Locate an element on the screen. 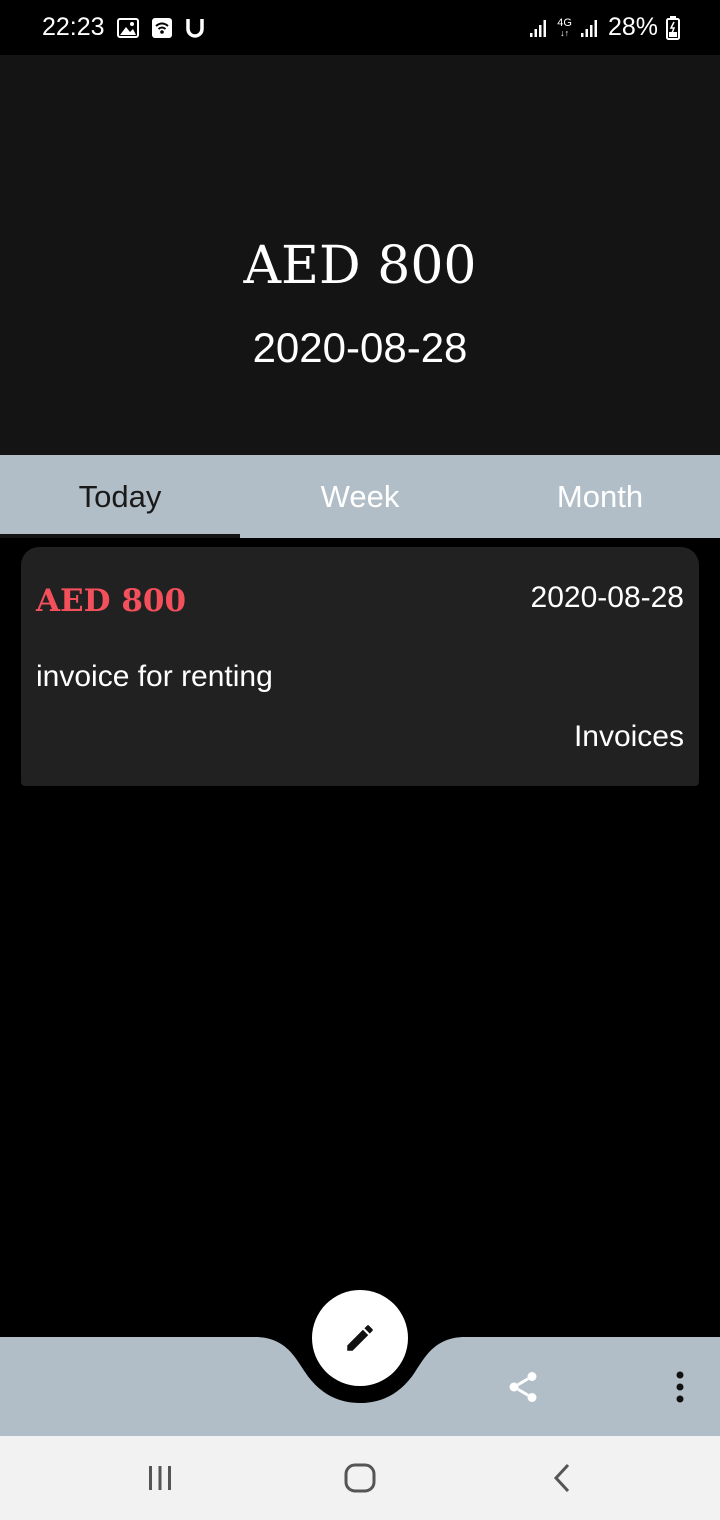 This screenshot has height=1520, width=720. 4g-icon: 4G ↓↑ is located at coordinates (564, 27).